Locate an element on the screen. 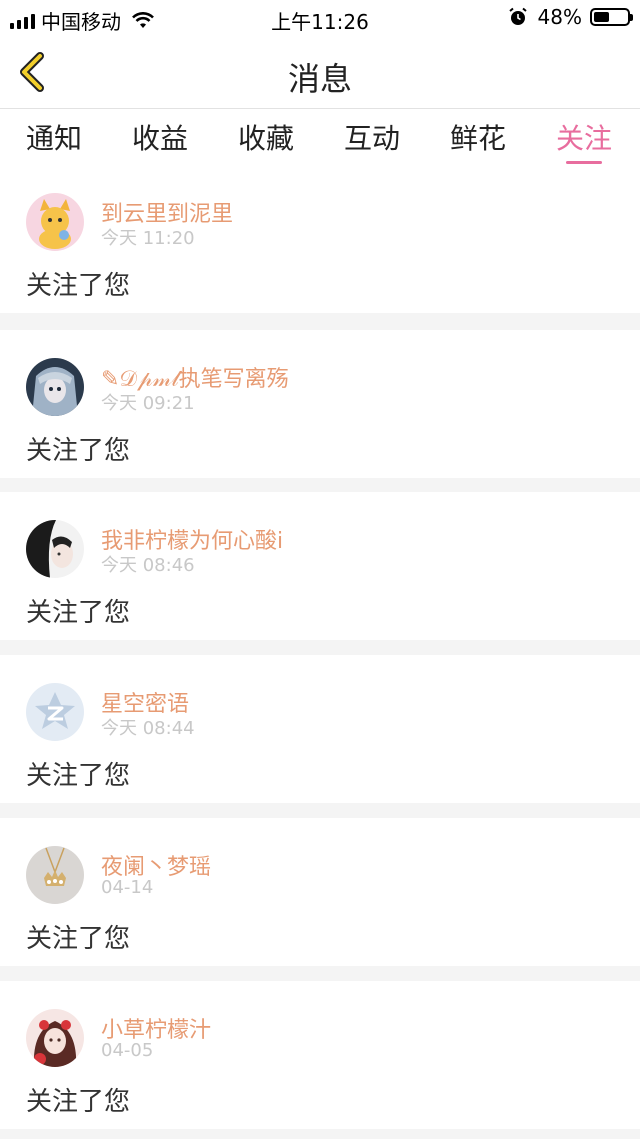 Image resolution: width=640 pixels, height=1139 pixels. timestamp: 今天 11:20 is located at coordinates (148, 238).